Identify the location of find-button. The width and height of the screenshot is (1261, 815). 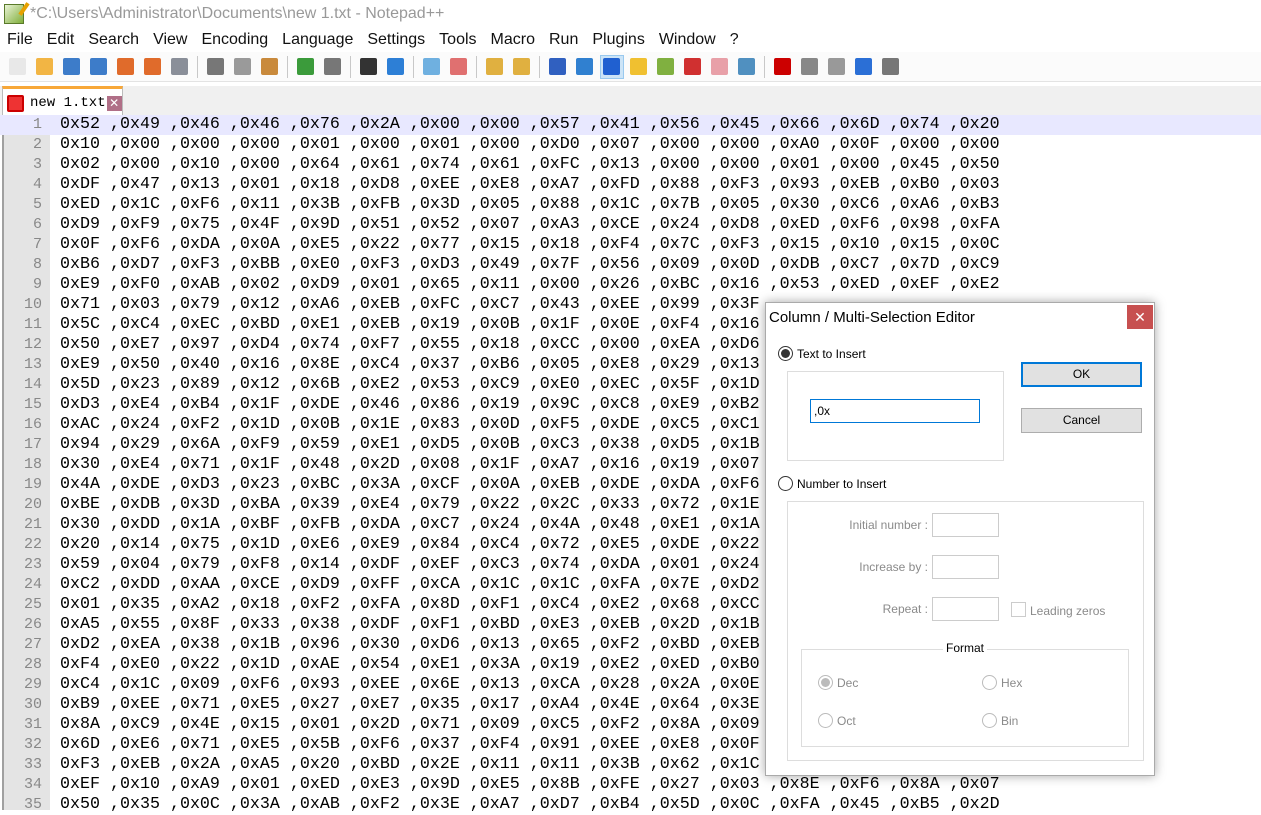
(369, 67).